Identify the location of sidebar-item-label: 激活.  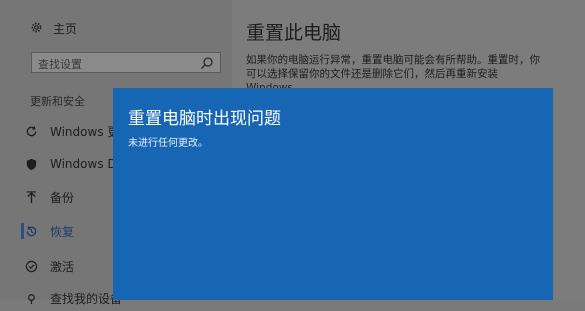
(62, 266).